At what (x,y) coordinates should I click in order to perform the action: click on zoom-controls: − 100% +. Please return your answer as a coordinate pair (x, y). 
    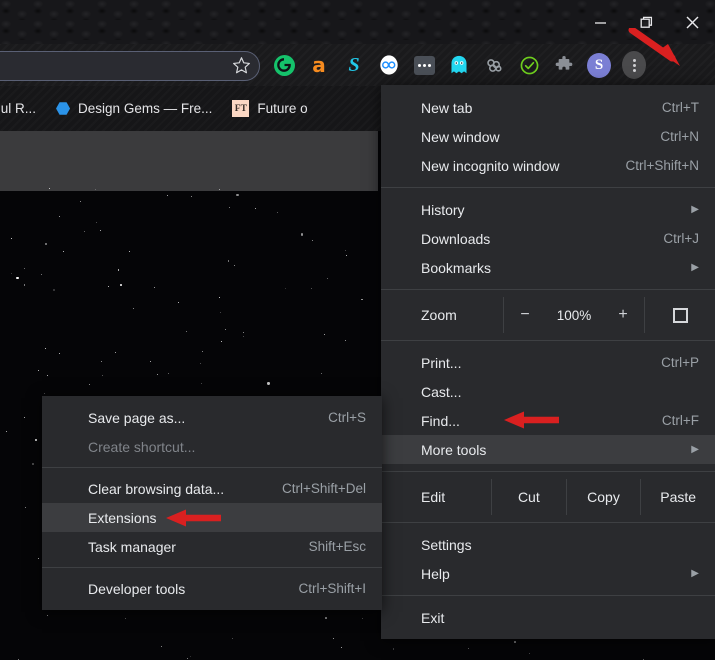
    Looking at the image, I should click on (573, 315).